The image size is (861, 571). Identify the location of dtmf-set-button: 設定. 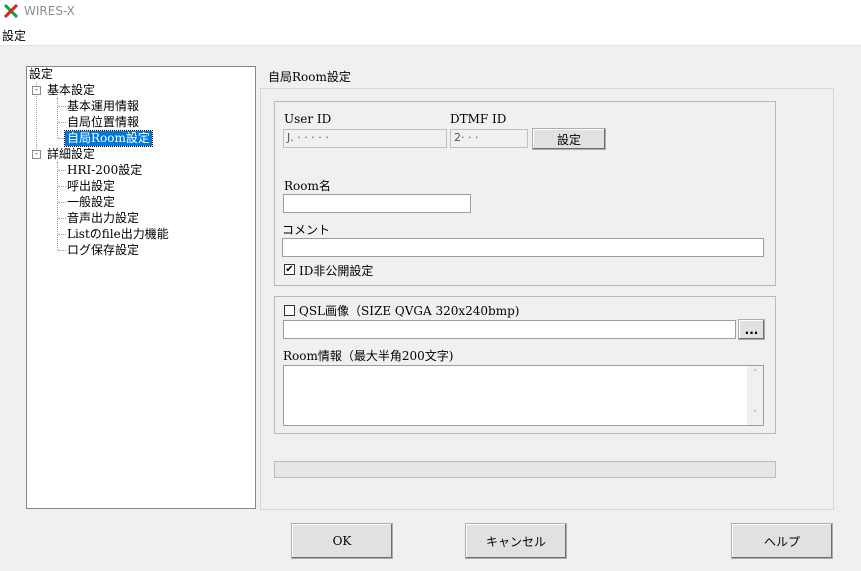
(569, 139).